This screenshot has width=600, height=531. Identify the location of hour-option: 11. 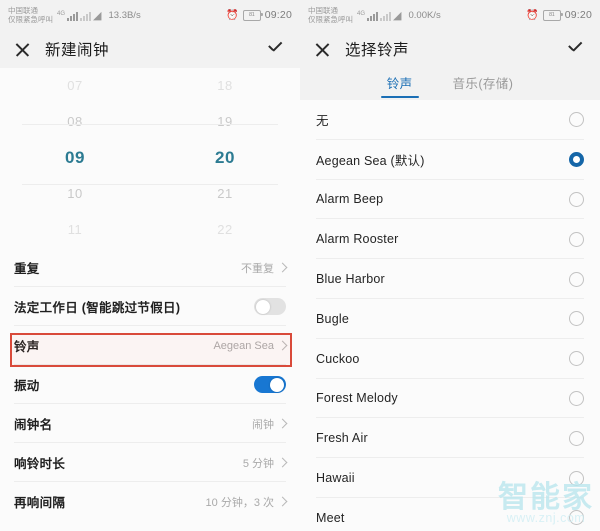
(75, 230).